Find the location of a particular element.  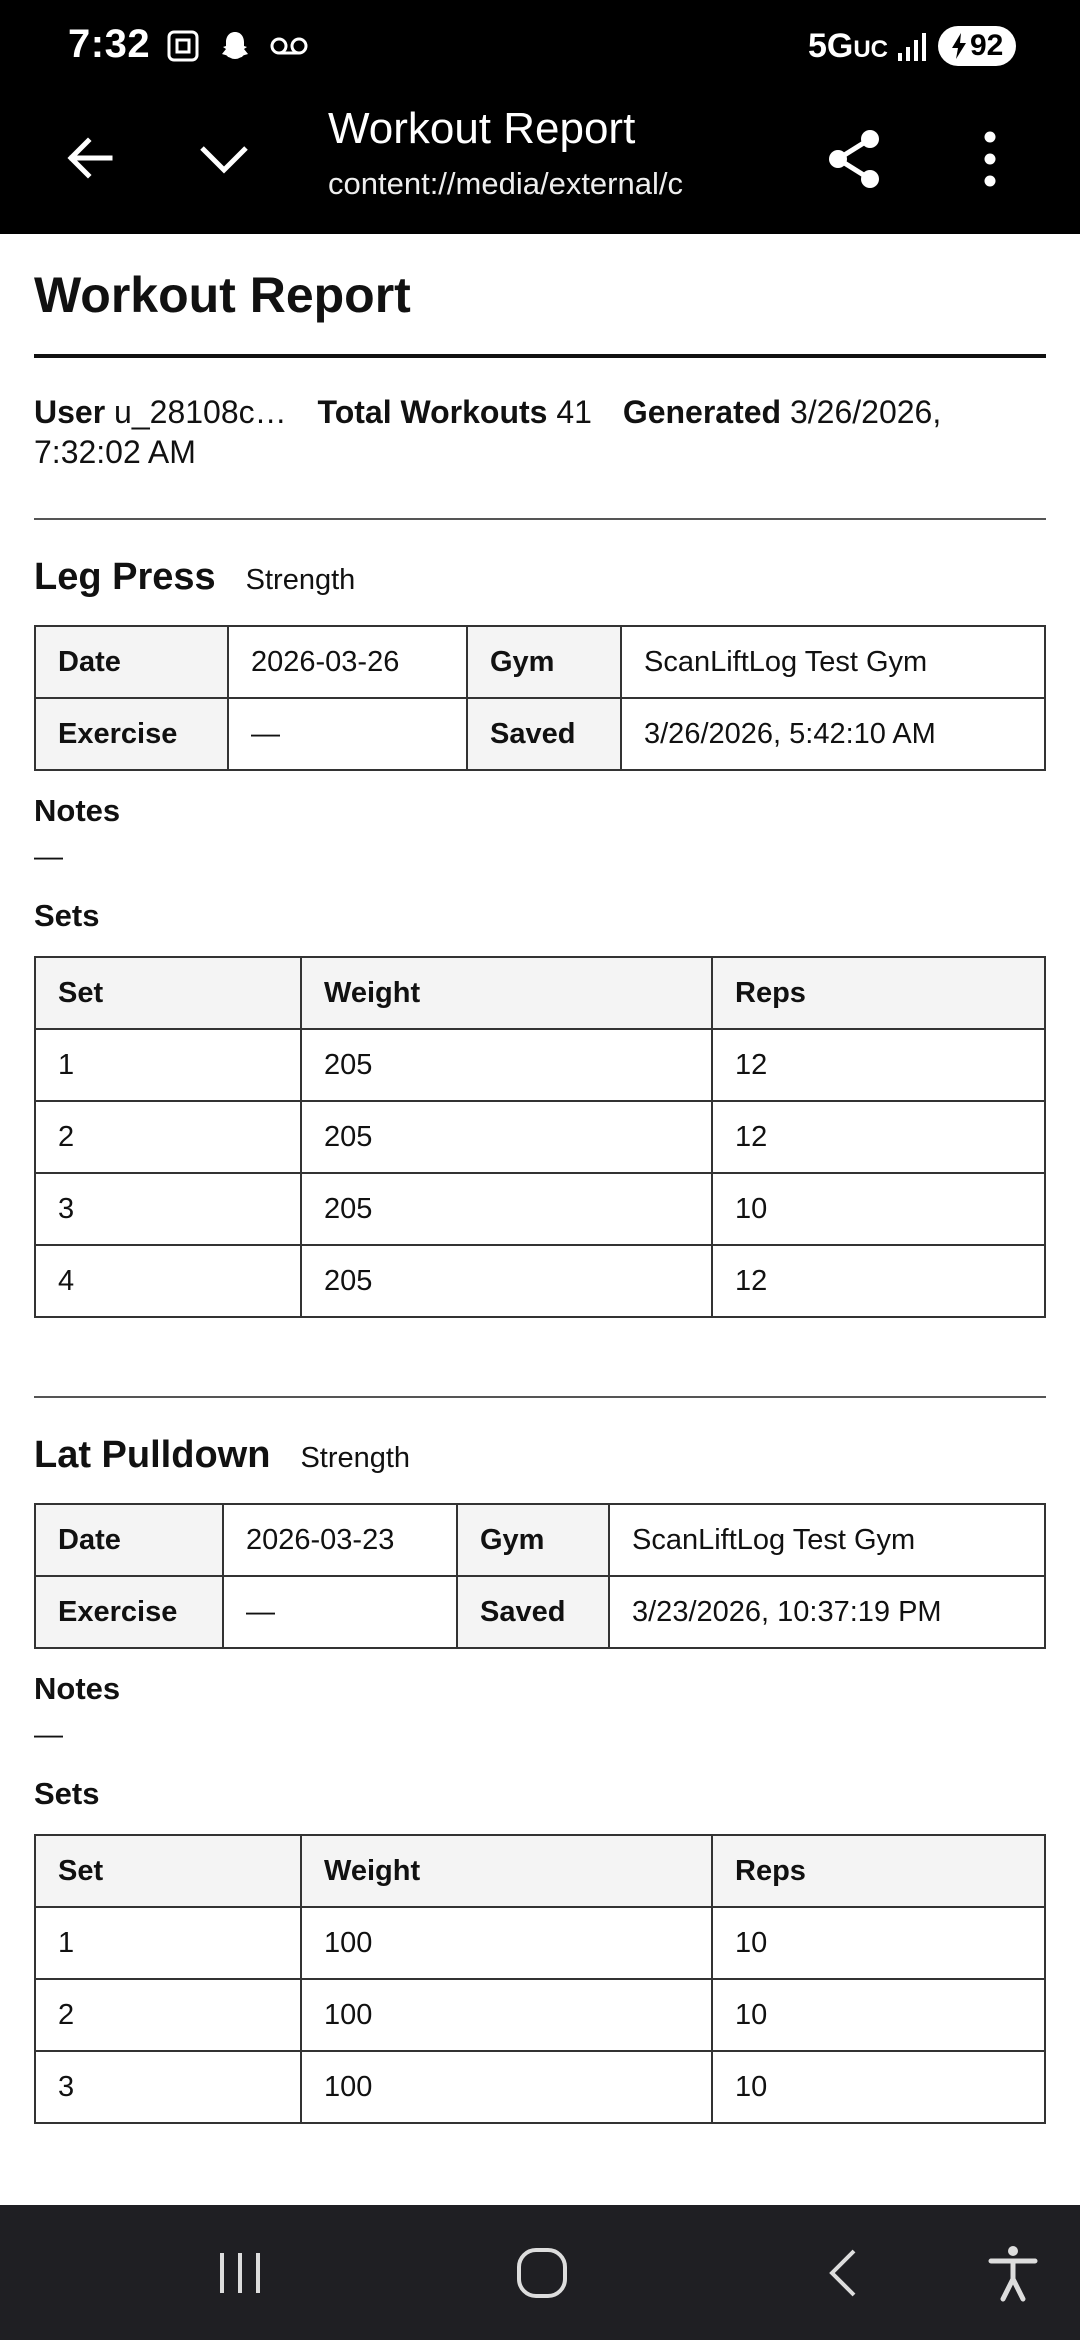

user-label: User is located at coordinates (70, 412).